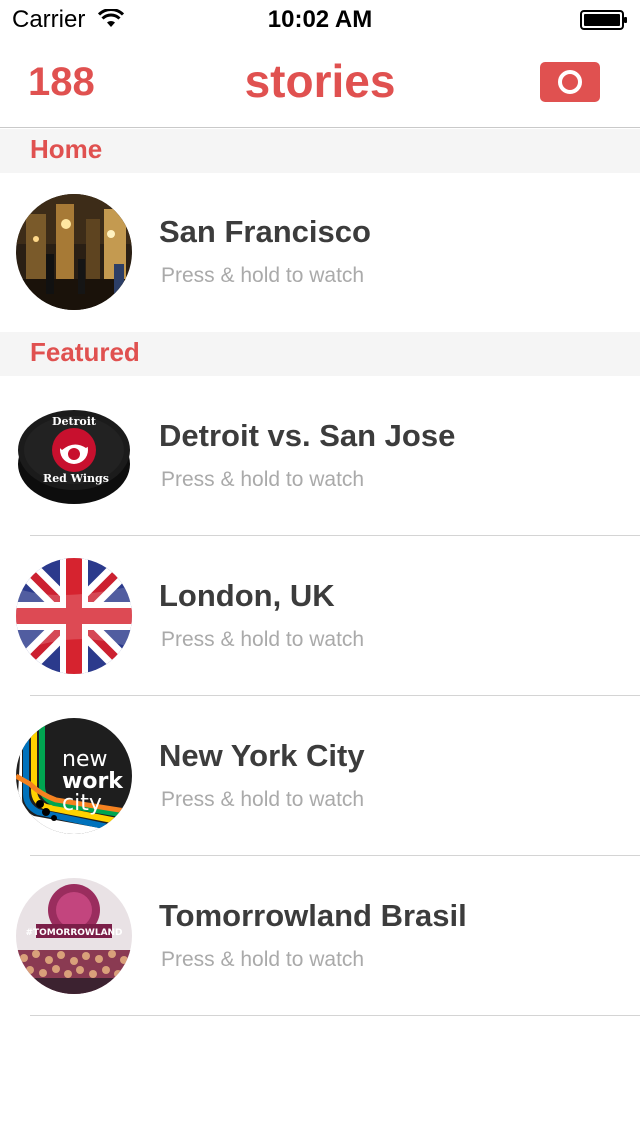 Image resolution: width=640 pixels, height=1134 pixels. I want to click on puck-bottom-text: Red Wings, so click(76, 478).